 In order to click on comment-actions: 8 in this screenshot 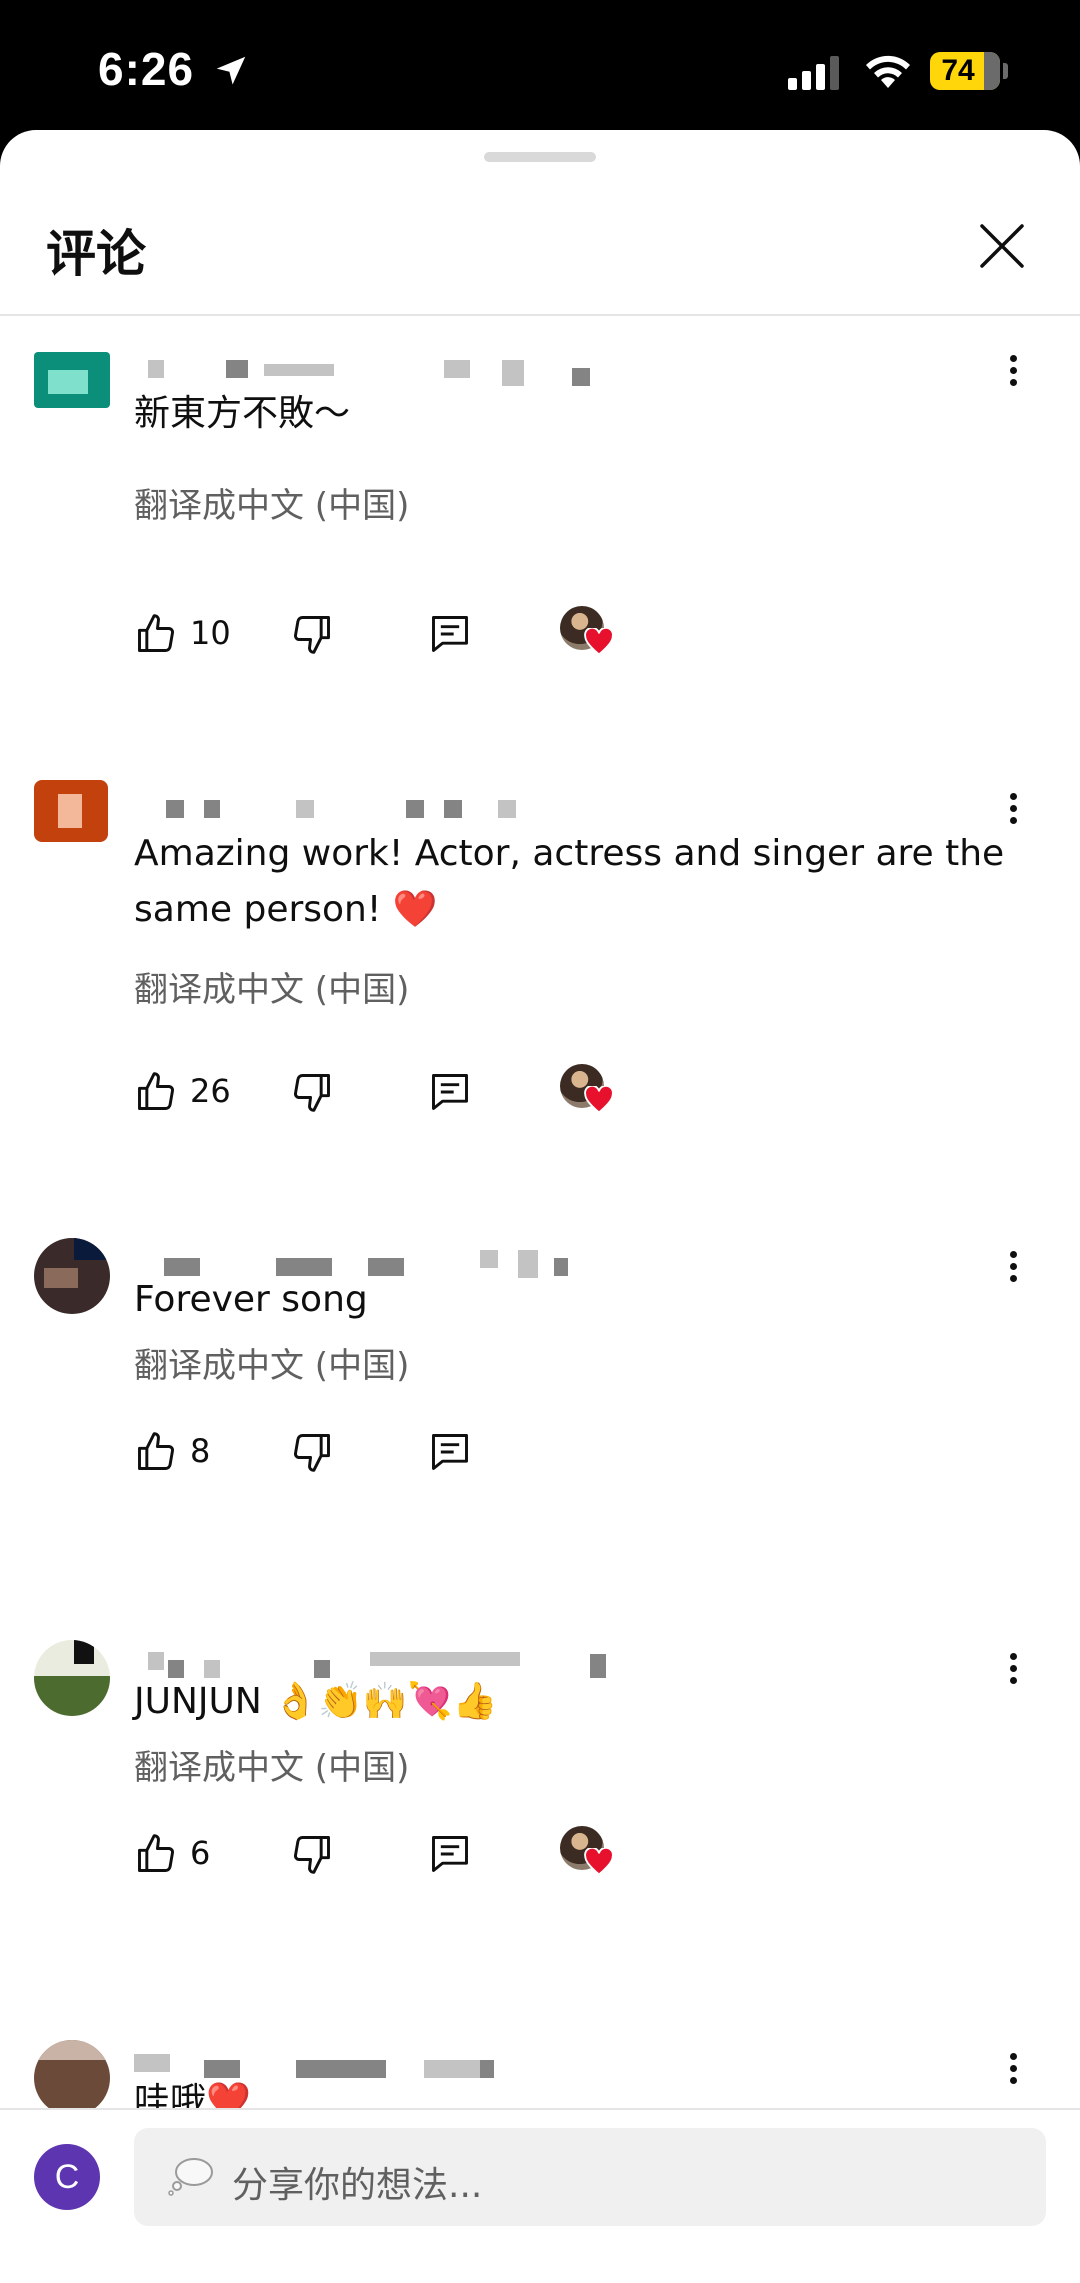, I will do `click(434, 1454)`.